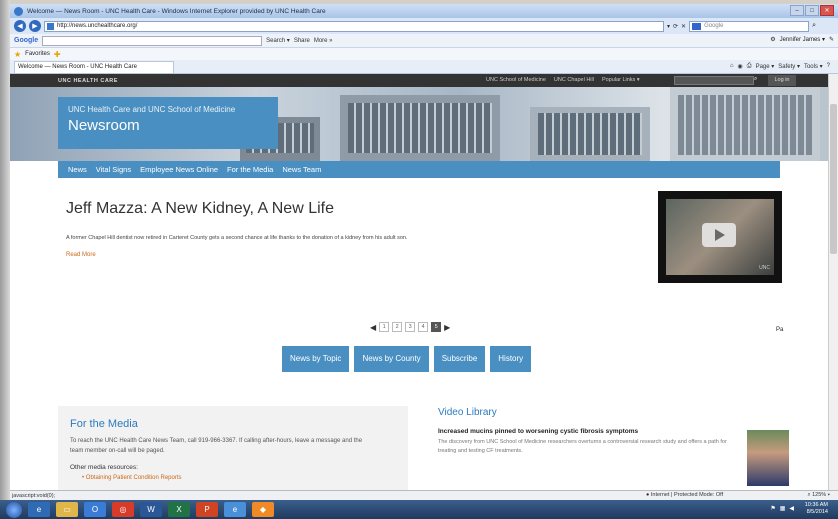 Image resolution: width=838 pixels, height=519 pixels. Describe the element at coordinates (233, 478) in the screenshot. I see `media-link: • Obtaining Patient Condition Reports` at that location.